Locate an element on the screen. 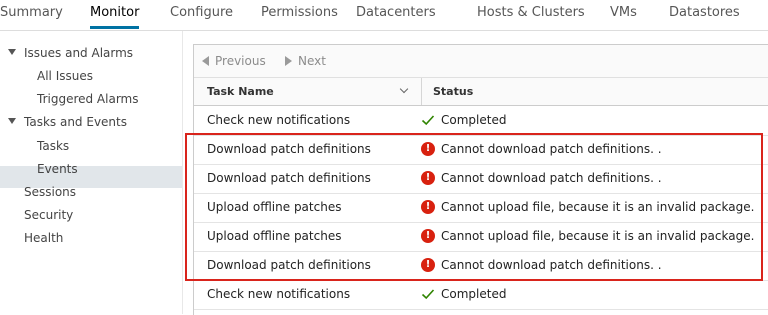 This screenshot has width=768, height=315. nav-issues-and-alarms: Issues and Alarms is located at coordinates (71, 53).